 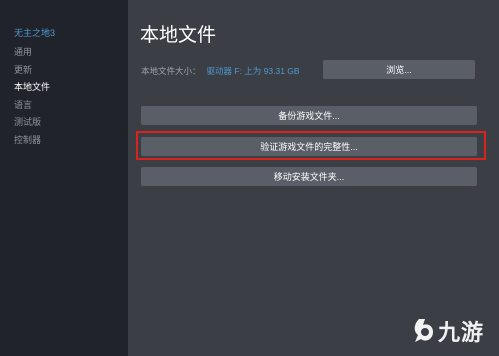 What do you see at coordinates (32, 71) in the screenshot?
I see `sidebar-item-updates: 更新` at bounding box center [32, 71].